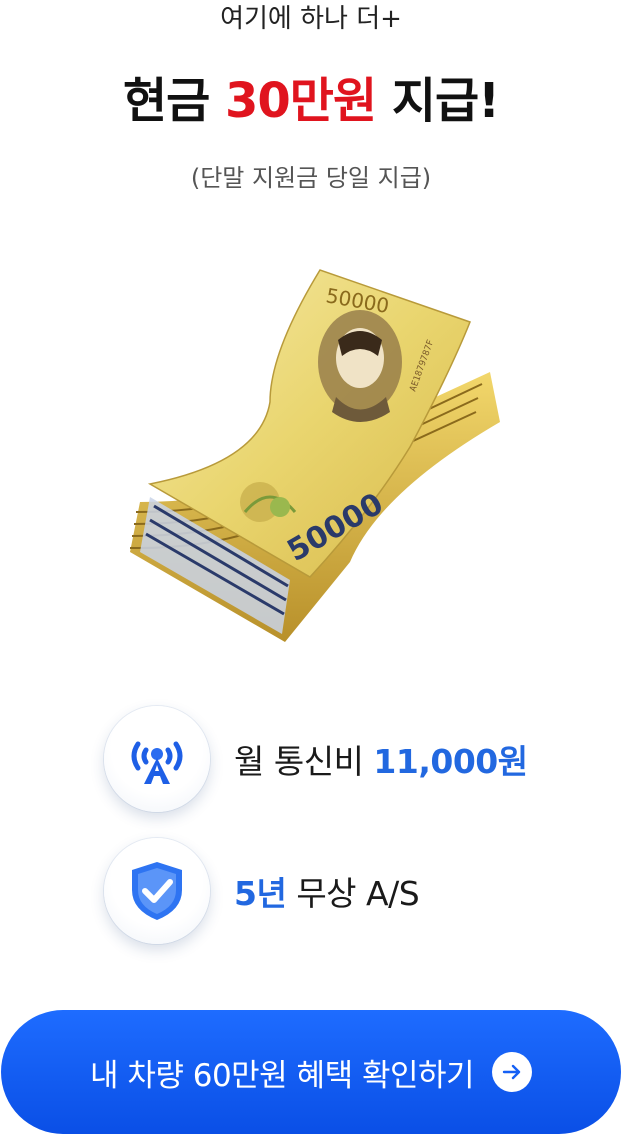 This screenshot has height=1134, width=622. I want to click on shield-check-icon, so click(157, 891).